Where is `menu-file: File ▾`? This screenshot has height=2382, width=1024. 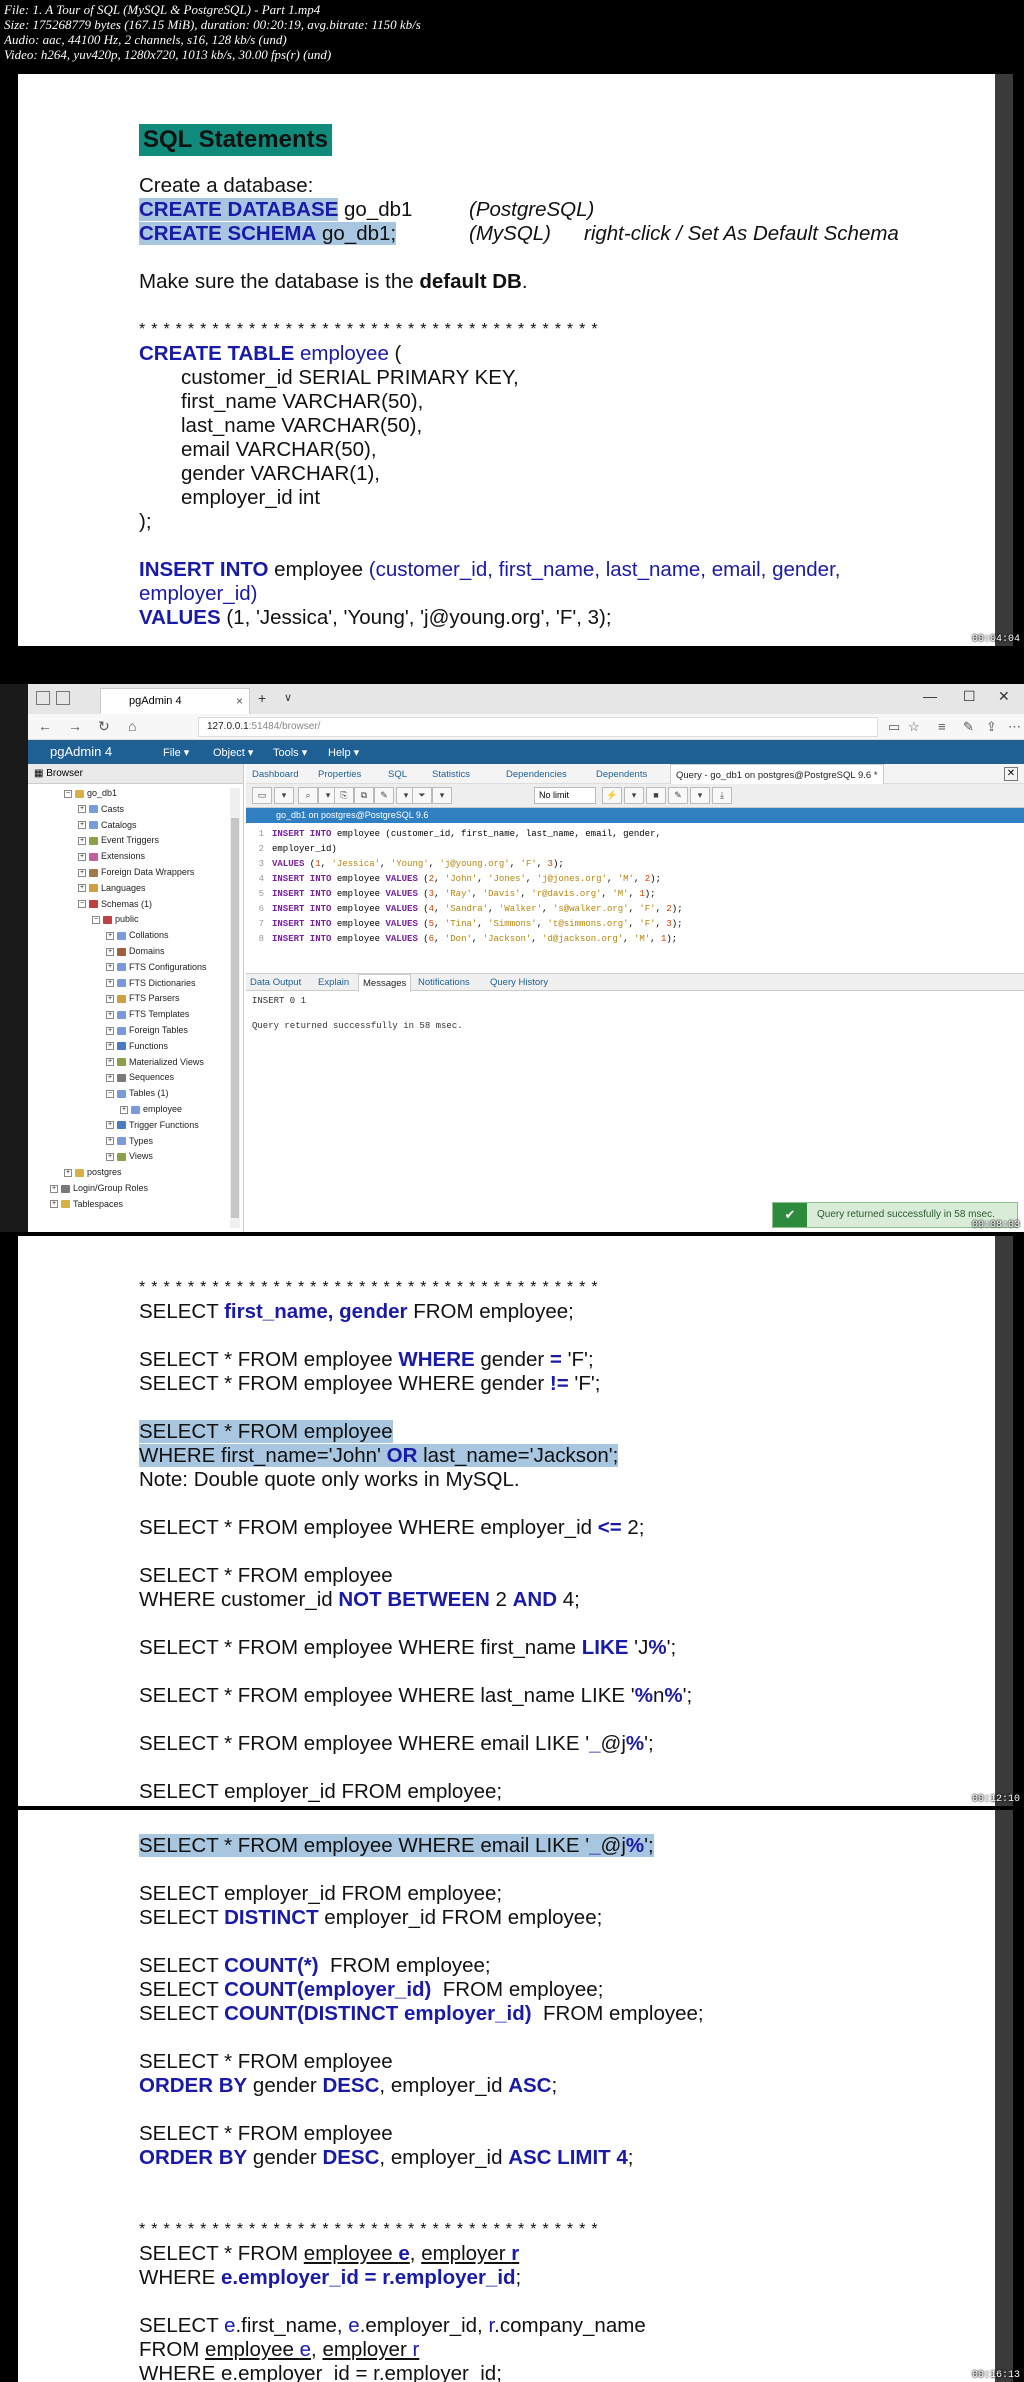
menu-file: File ▾ is located at coordinates (176, 752).